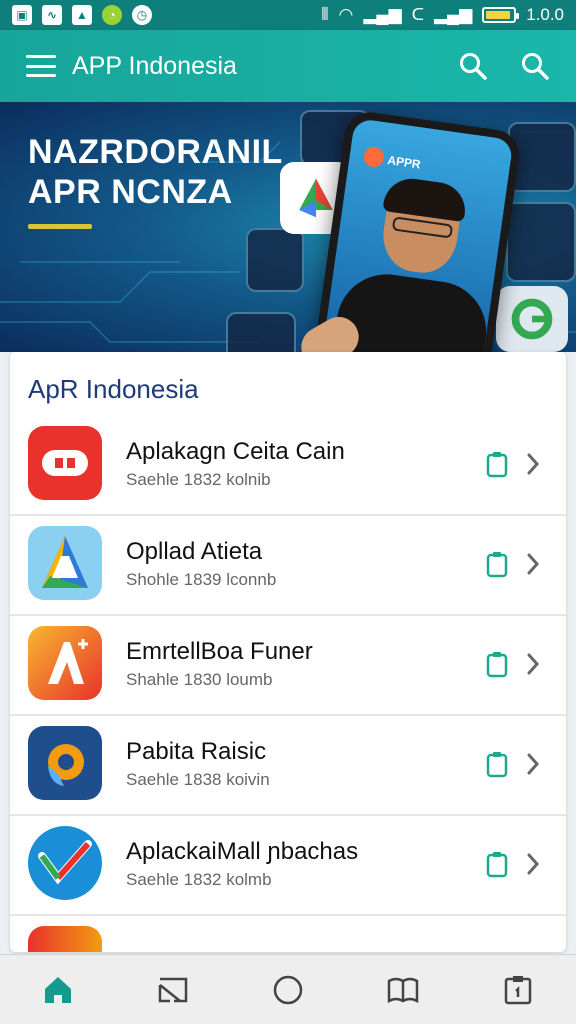 The height and width of the screenshot is (1024, 576). What do you see at coordinates (60, 226) in the screenshot?
I see `banner-underline` at bounding box center [60, 226].